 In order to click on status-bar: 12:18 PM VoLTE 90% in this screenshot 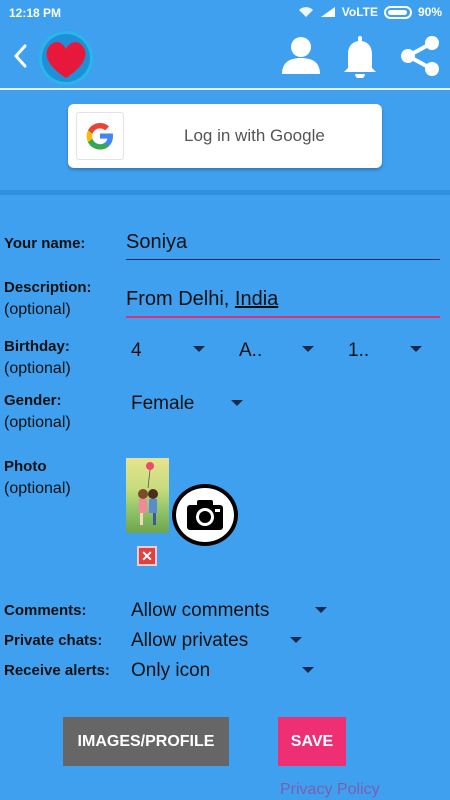, I will do `click(225, 13)`.